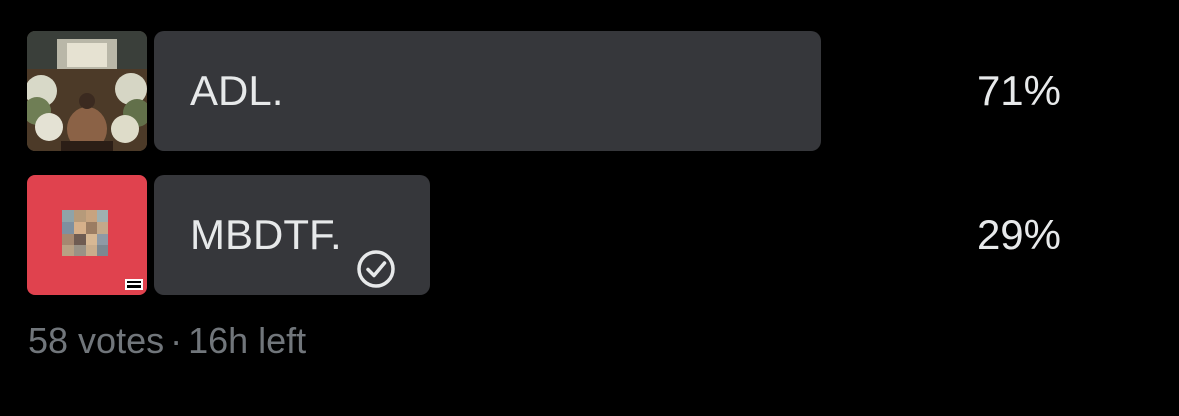  I want to click on poll-option-label: MBDTF., so click(293, 235).